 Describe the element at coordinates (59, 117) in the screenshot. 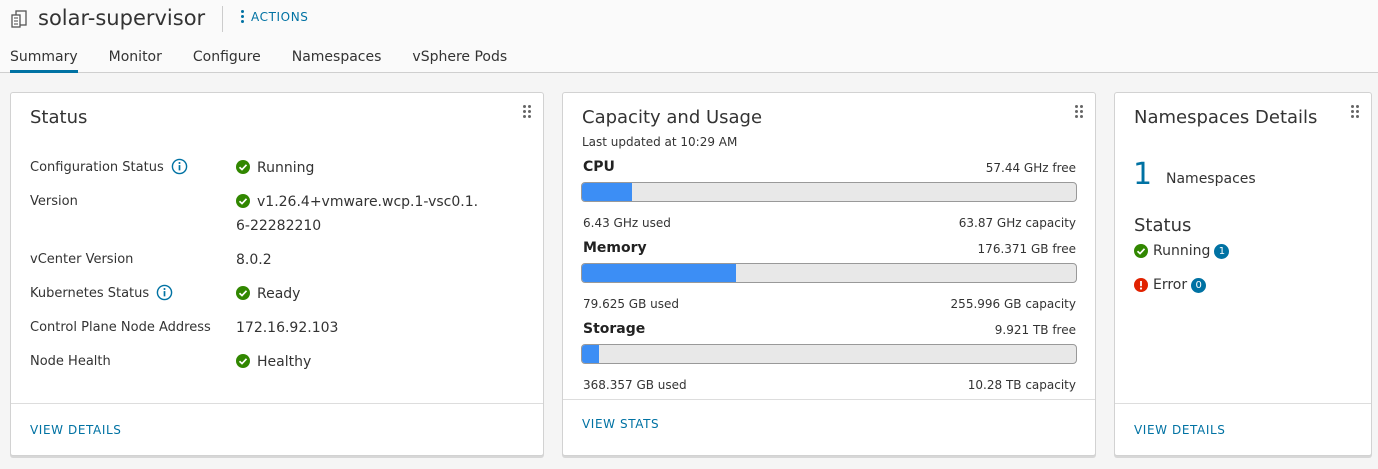

I see `status-card-title: Status` at that location.